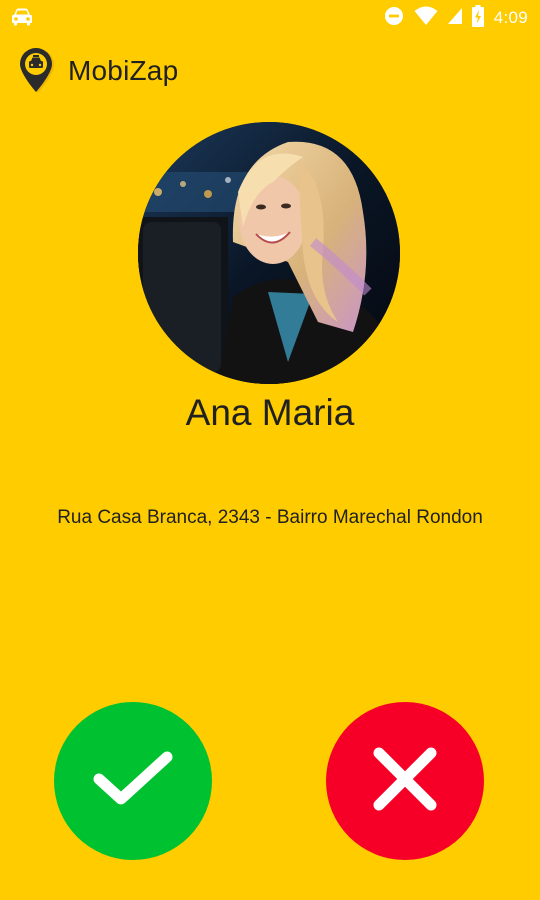 The image size is (540, 900). What do you see at coordinates (510, 17) in the screenshot?
I see `status-time: 4:09` at bounding box center [510, 17].